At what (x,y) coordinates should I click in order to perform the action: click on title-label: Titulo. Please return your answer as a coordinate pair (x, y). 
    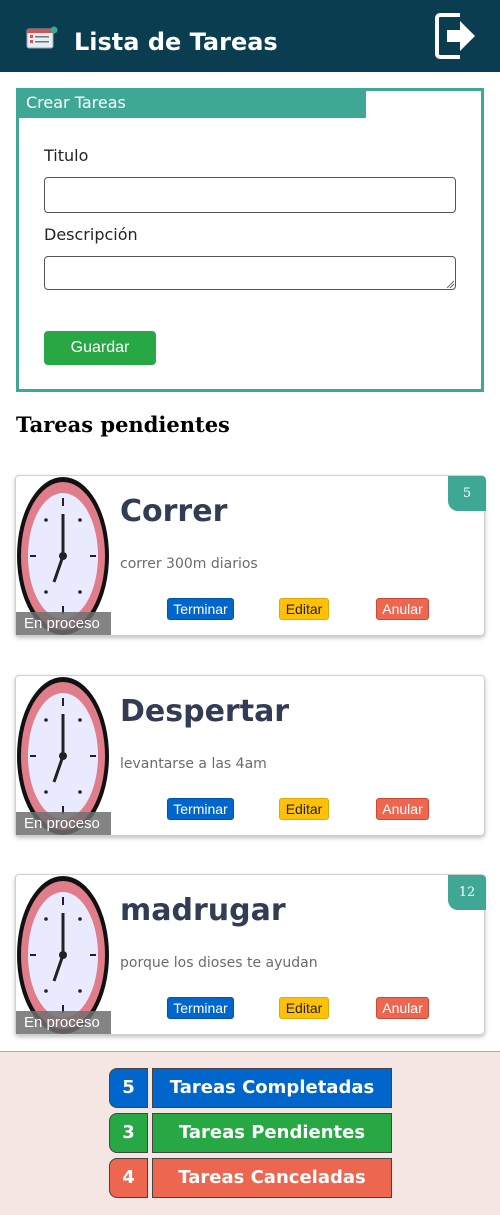
    Looking at the image, I should click on (66, 155).